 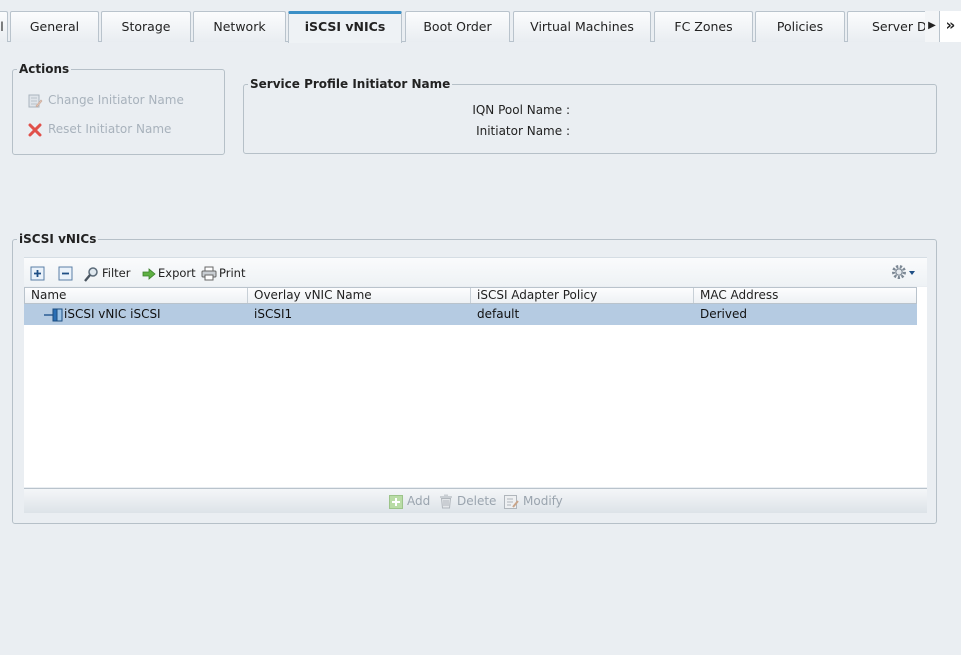 What do you see at coordinates (209, 273) in the screenshot?
I see `printer-icon` at bounding box center [209, 273].